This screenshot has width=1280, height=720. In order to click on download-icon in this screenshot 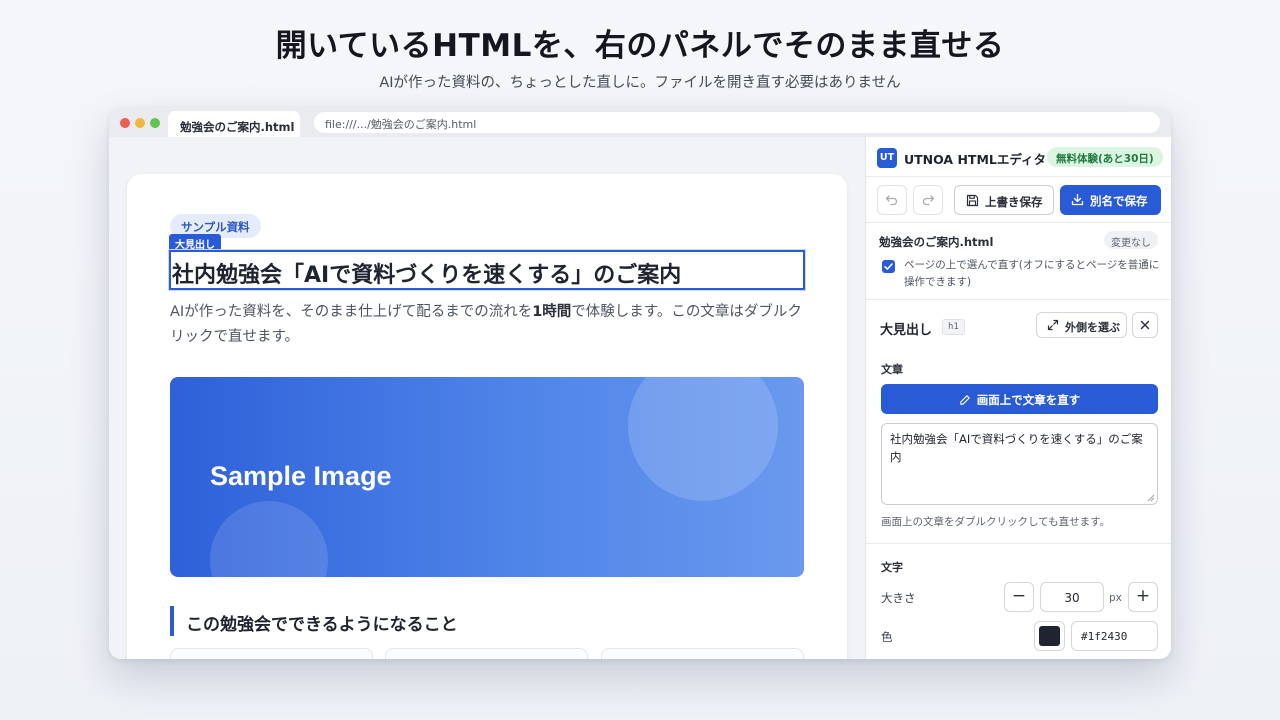, I will do `click(1077, 199)`.